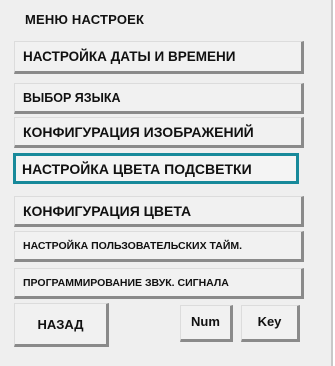  Describe the element at coordinates (159, 211) in the screenshot. I see `color-config-button: КОНФИГУРАЦИЯ ЦВЕТА` at that location.